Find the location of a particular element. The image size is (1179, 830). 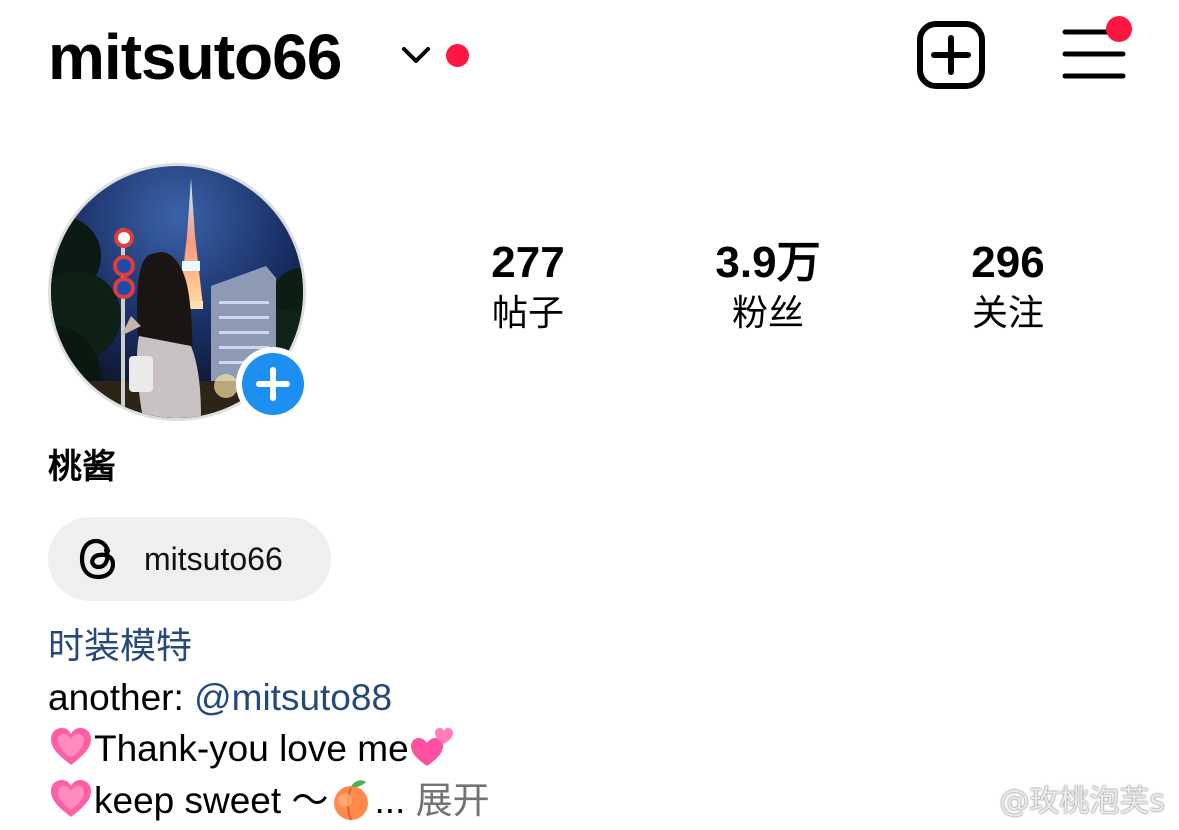

threads-badge-button: mitsuto66 is located at coordinates (189, 559).